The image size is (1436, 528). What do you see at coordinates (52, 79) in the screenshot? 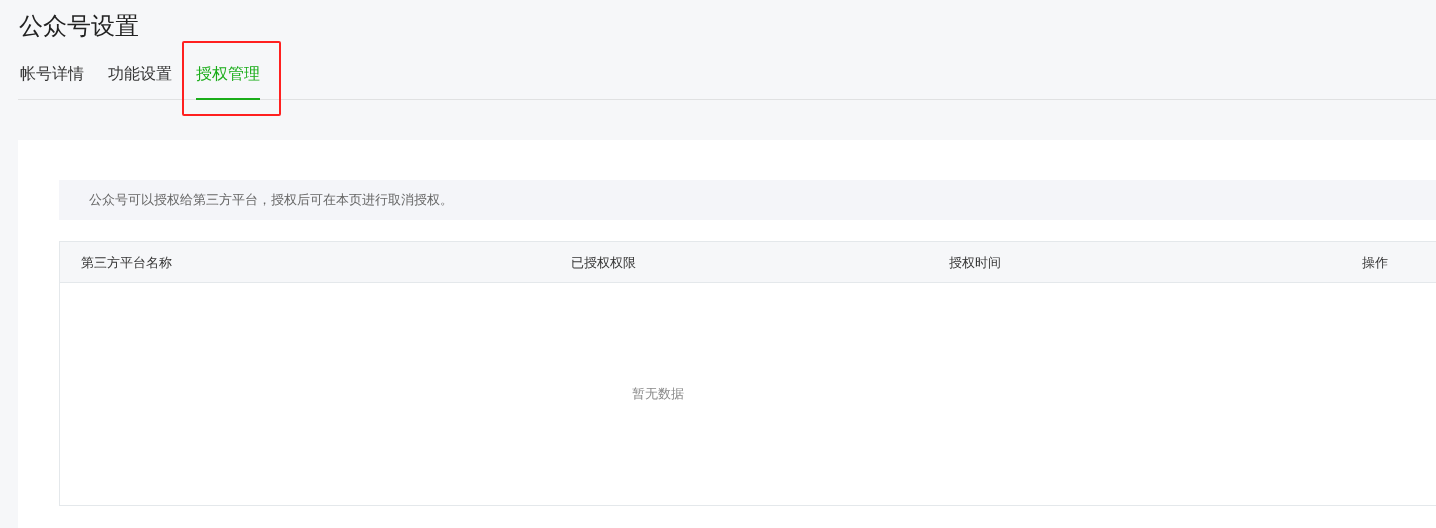
I see `tab: 帐号详情` at bounding box center [52, 79].